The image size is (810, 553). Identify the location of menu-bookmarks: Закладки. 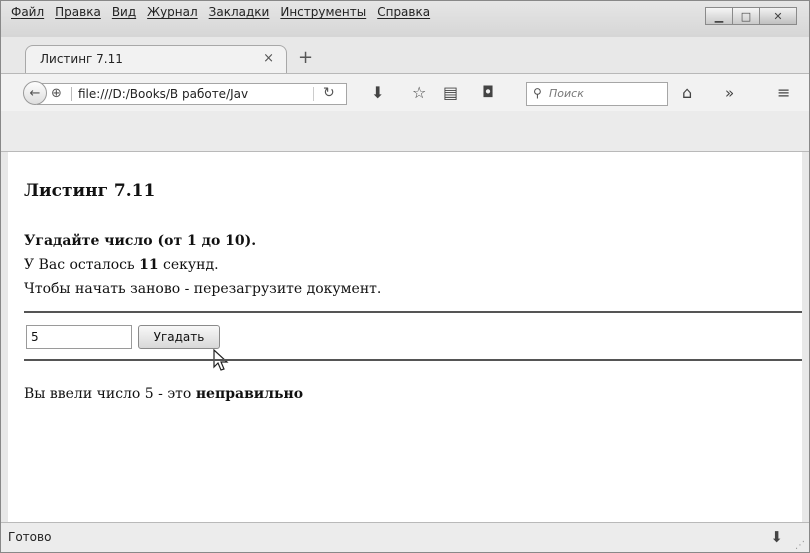
(239, 12).